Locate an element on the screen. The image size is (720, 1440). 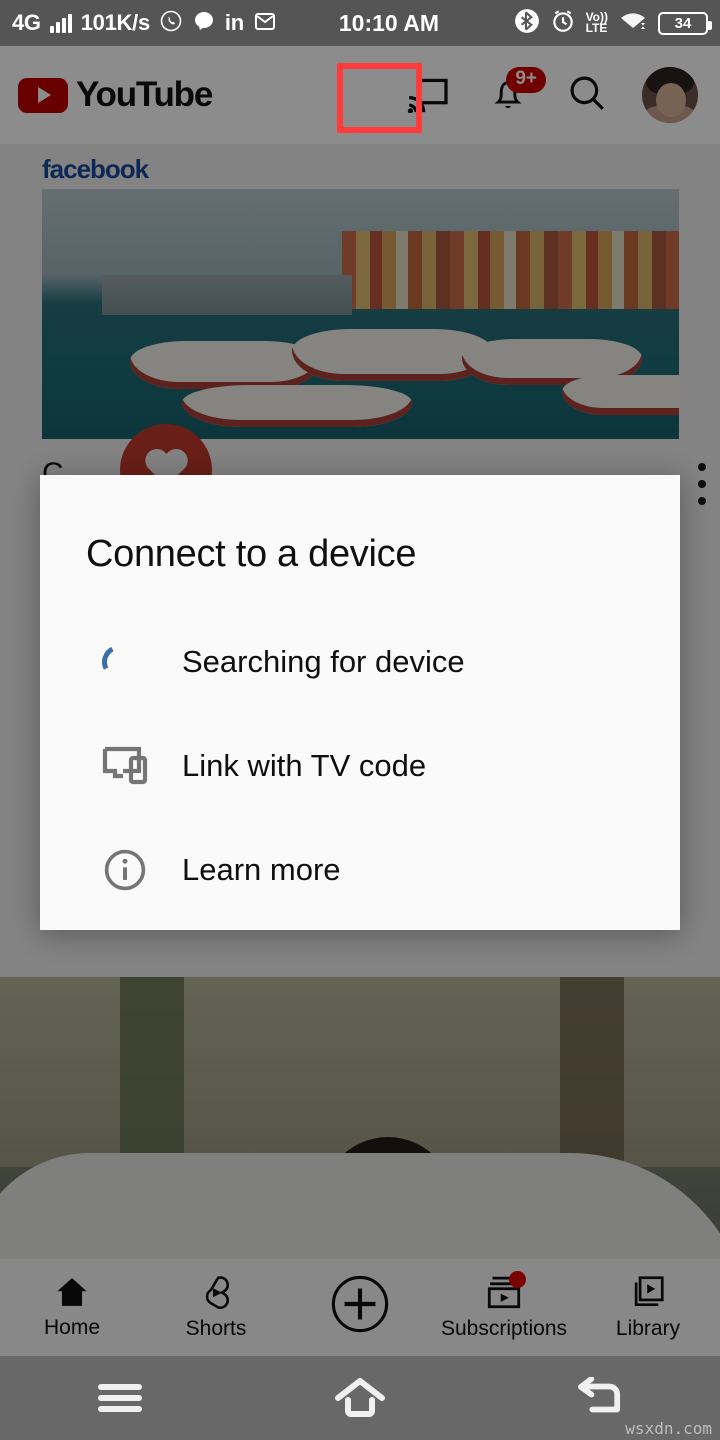
bottom-navigation: Home Shorts Subscriptions Library is located at coordinates (360, 1307).